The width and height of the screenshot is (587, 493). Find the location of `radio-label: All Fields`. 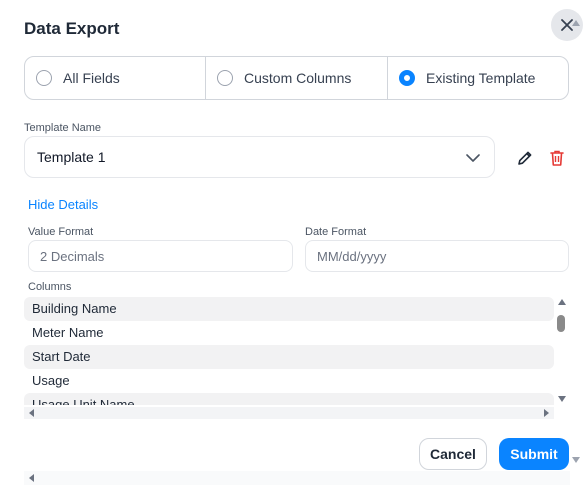

radio-label: All Fields is located at coordinates (91, 78).